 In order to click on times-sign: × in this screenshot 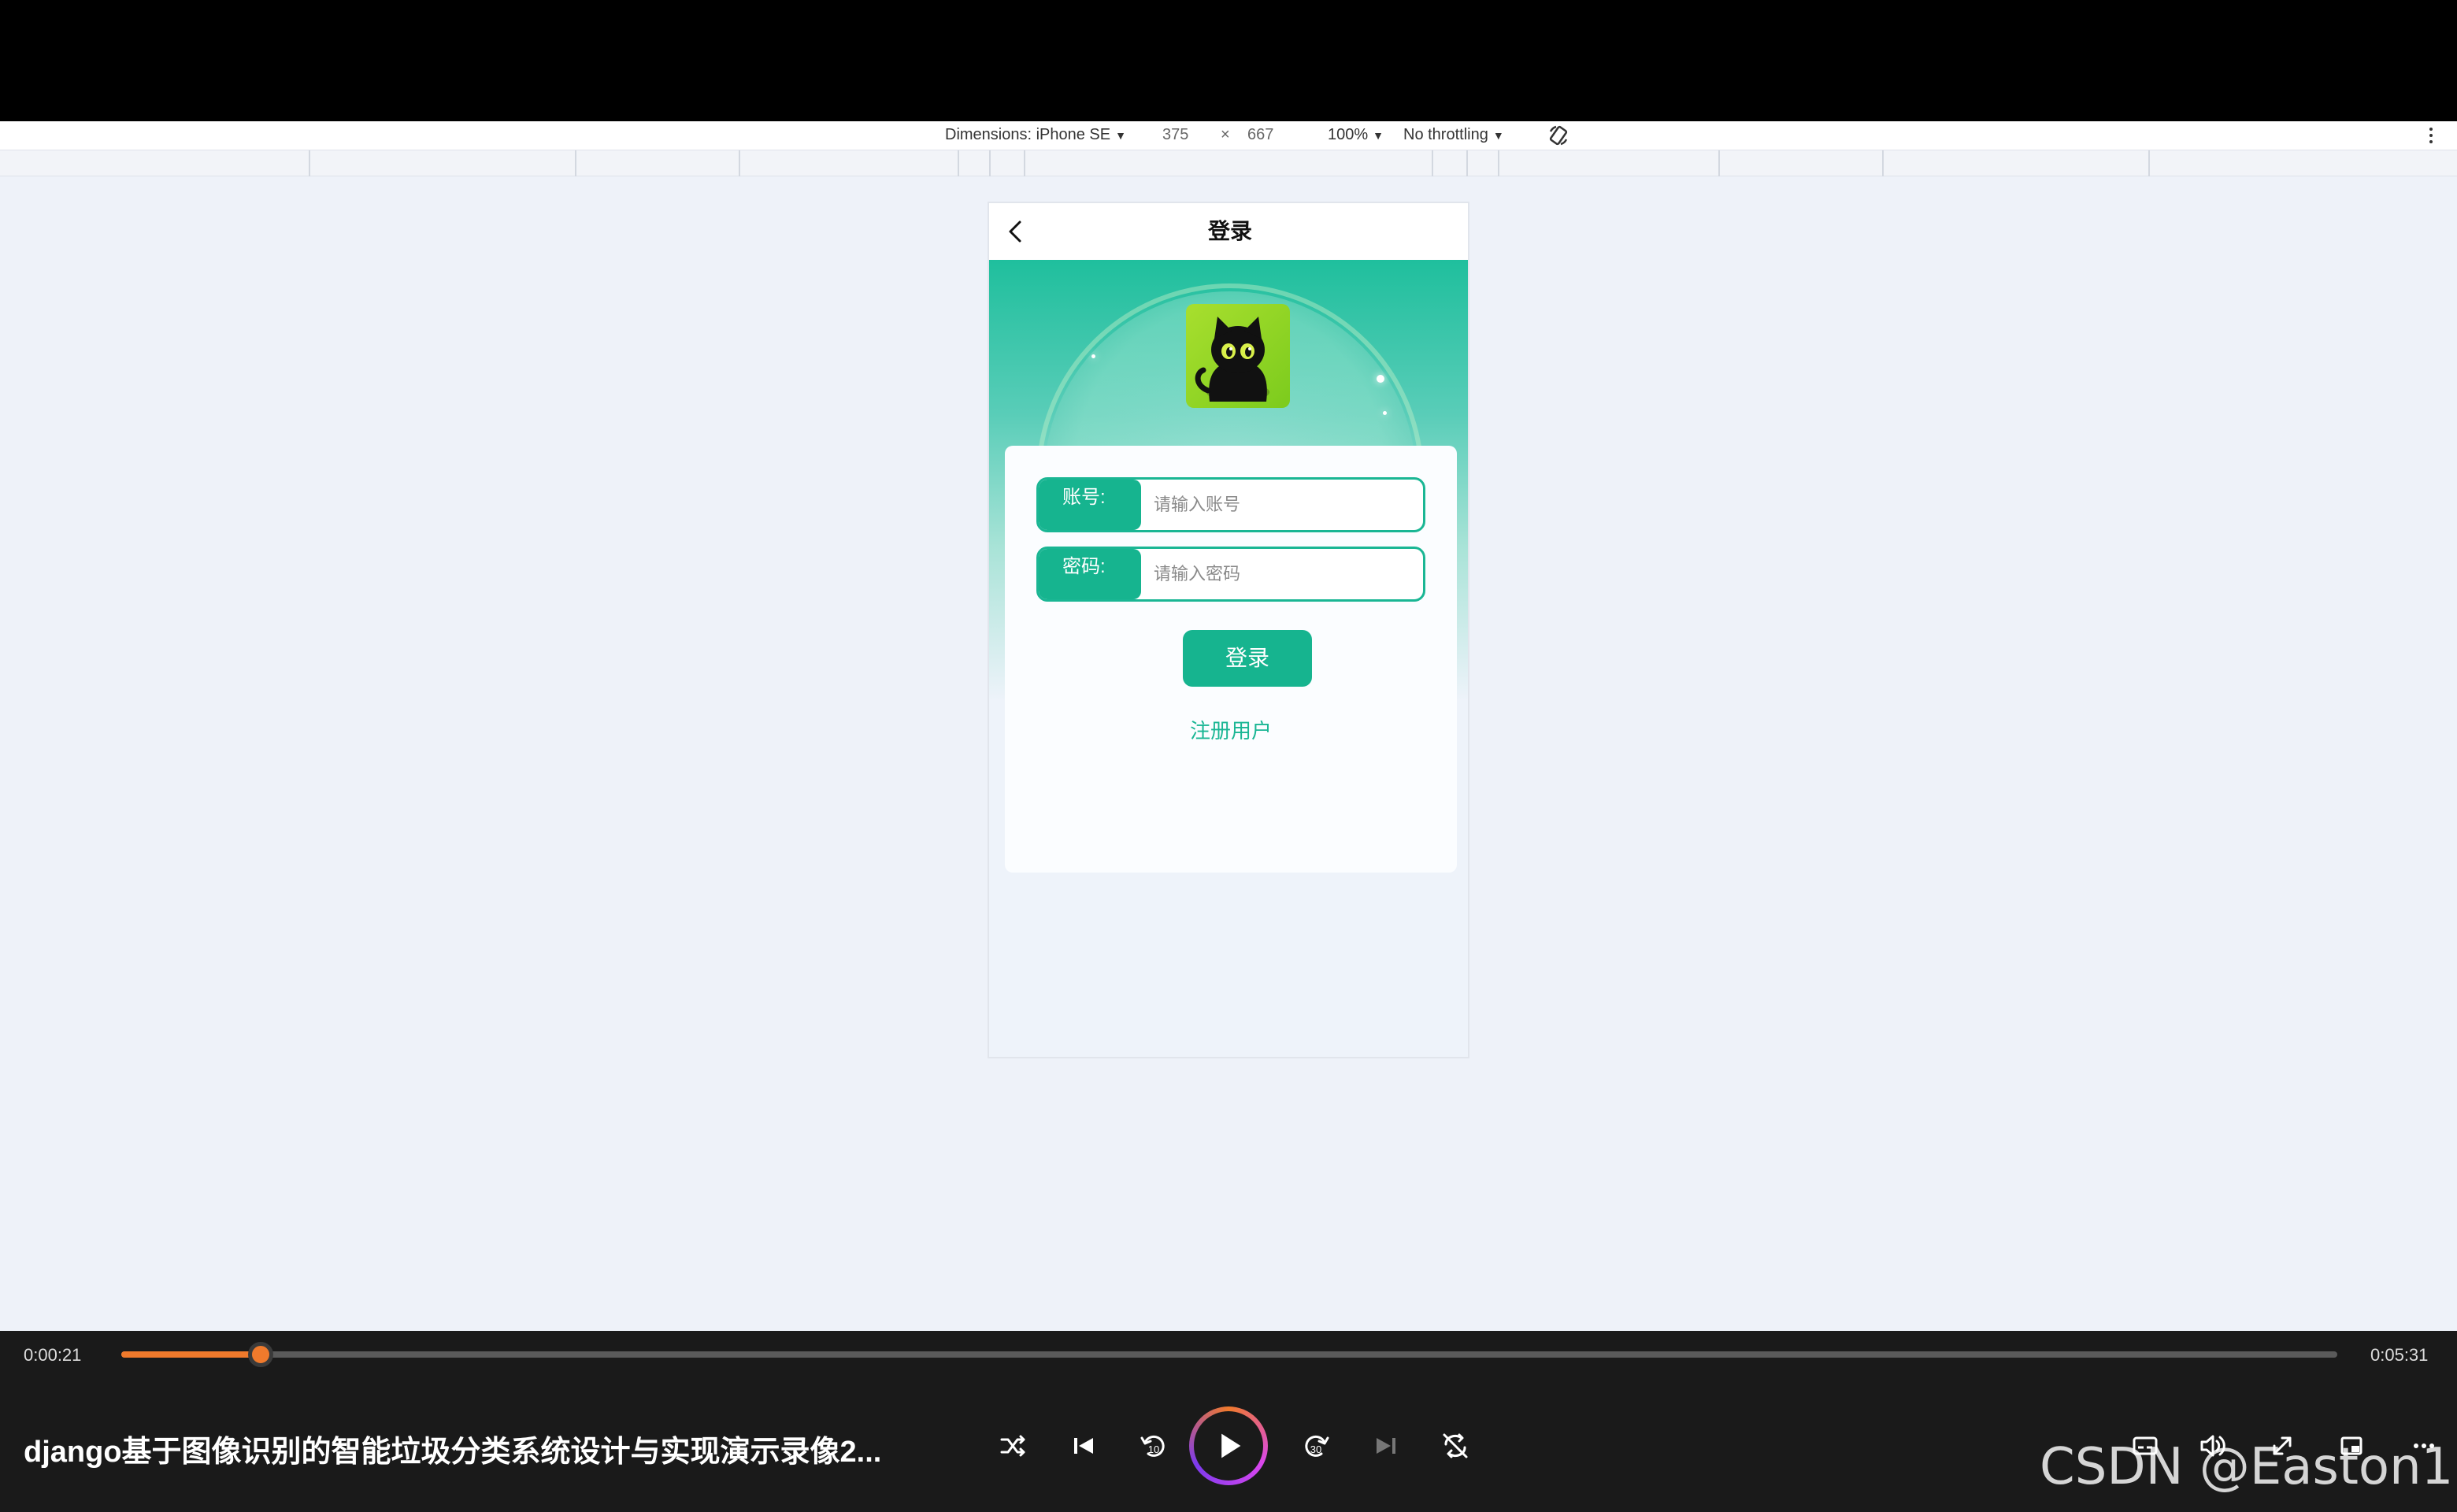, I will do `click(1225, 134)`.